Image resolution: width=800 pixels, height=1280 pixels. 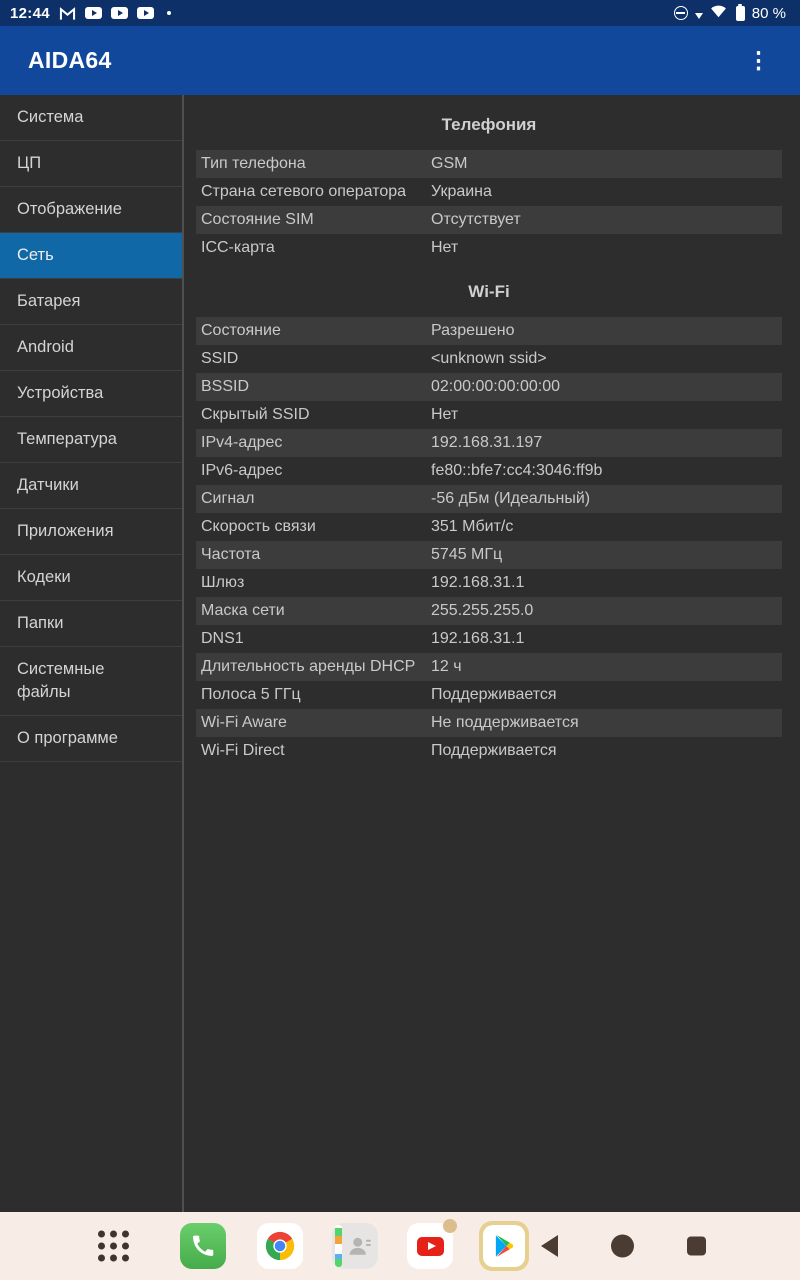 What do you see at coordinates (482, 610) in the screenshot?
I see `row-value: 255.255.255.0` at bounding box center [482, 610].